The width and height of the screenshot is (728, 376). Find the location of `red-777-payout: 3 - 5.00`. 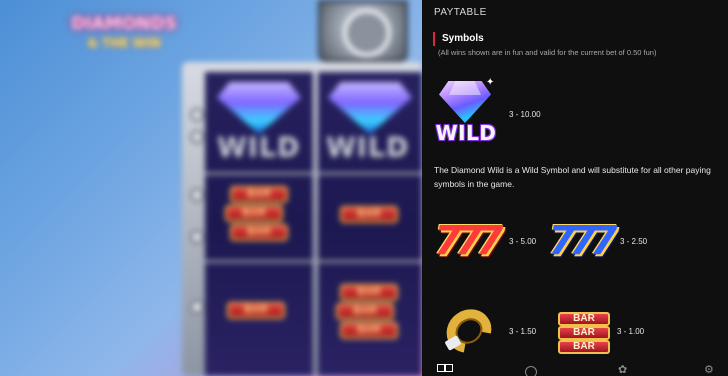

red-777-payout: 3 - 5.00 is located at coordinates (523, 241).